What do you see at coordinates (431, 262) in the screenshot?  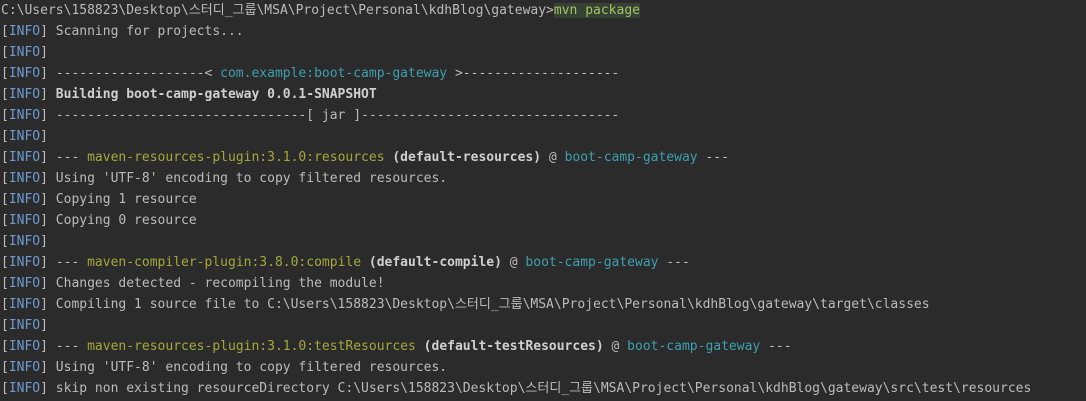 I see `execution-id: (default-compile)` at bounding box center [431, 262].